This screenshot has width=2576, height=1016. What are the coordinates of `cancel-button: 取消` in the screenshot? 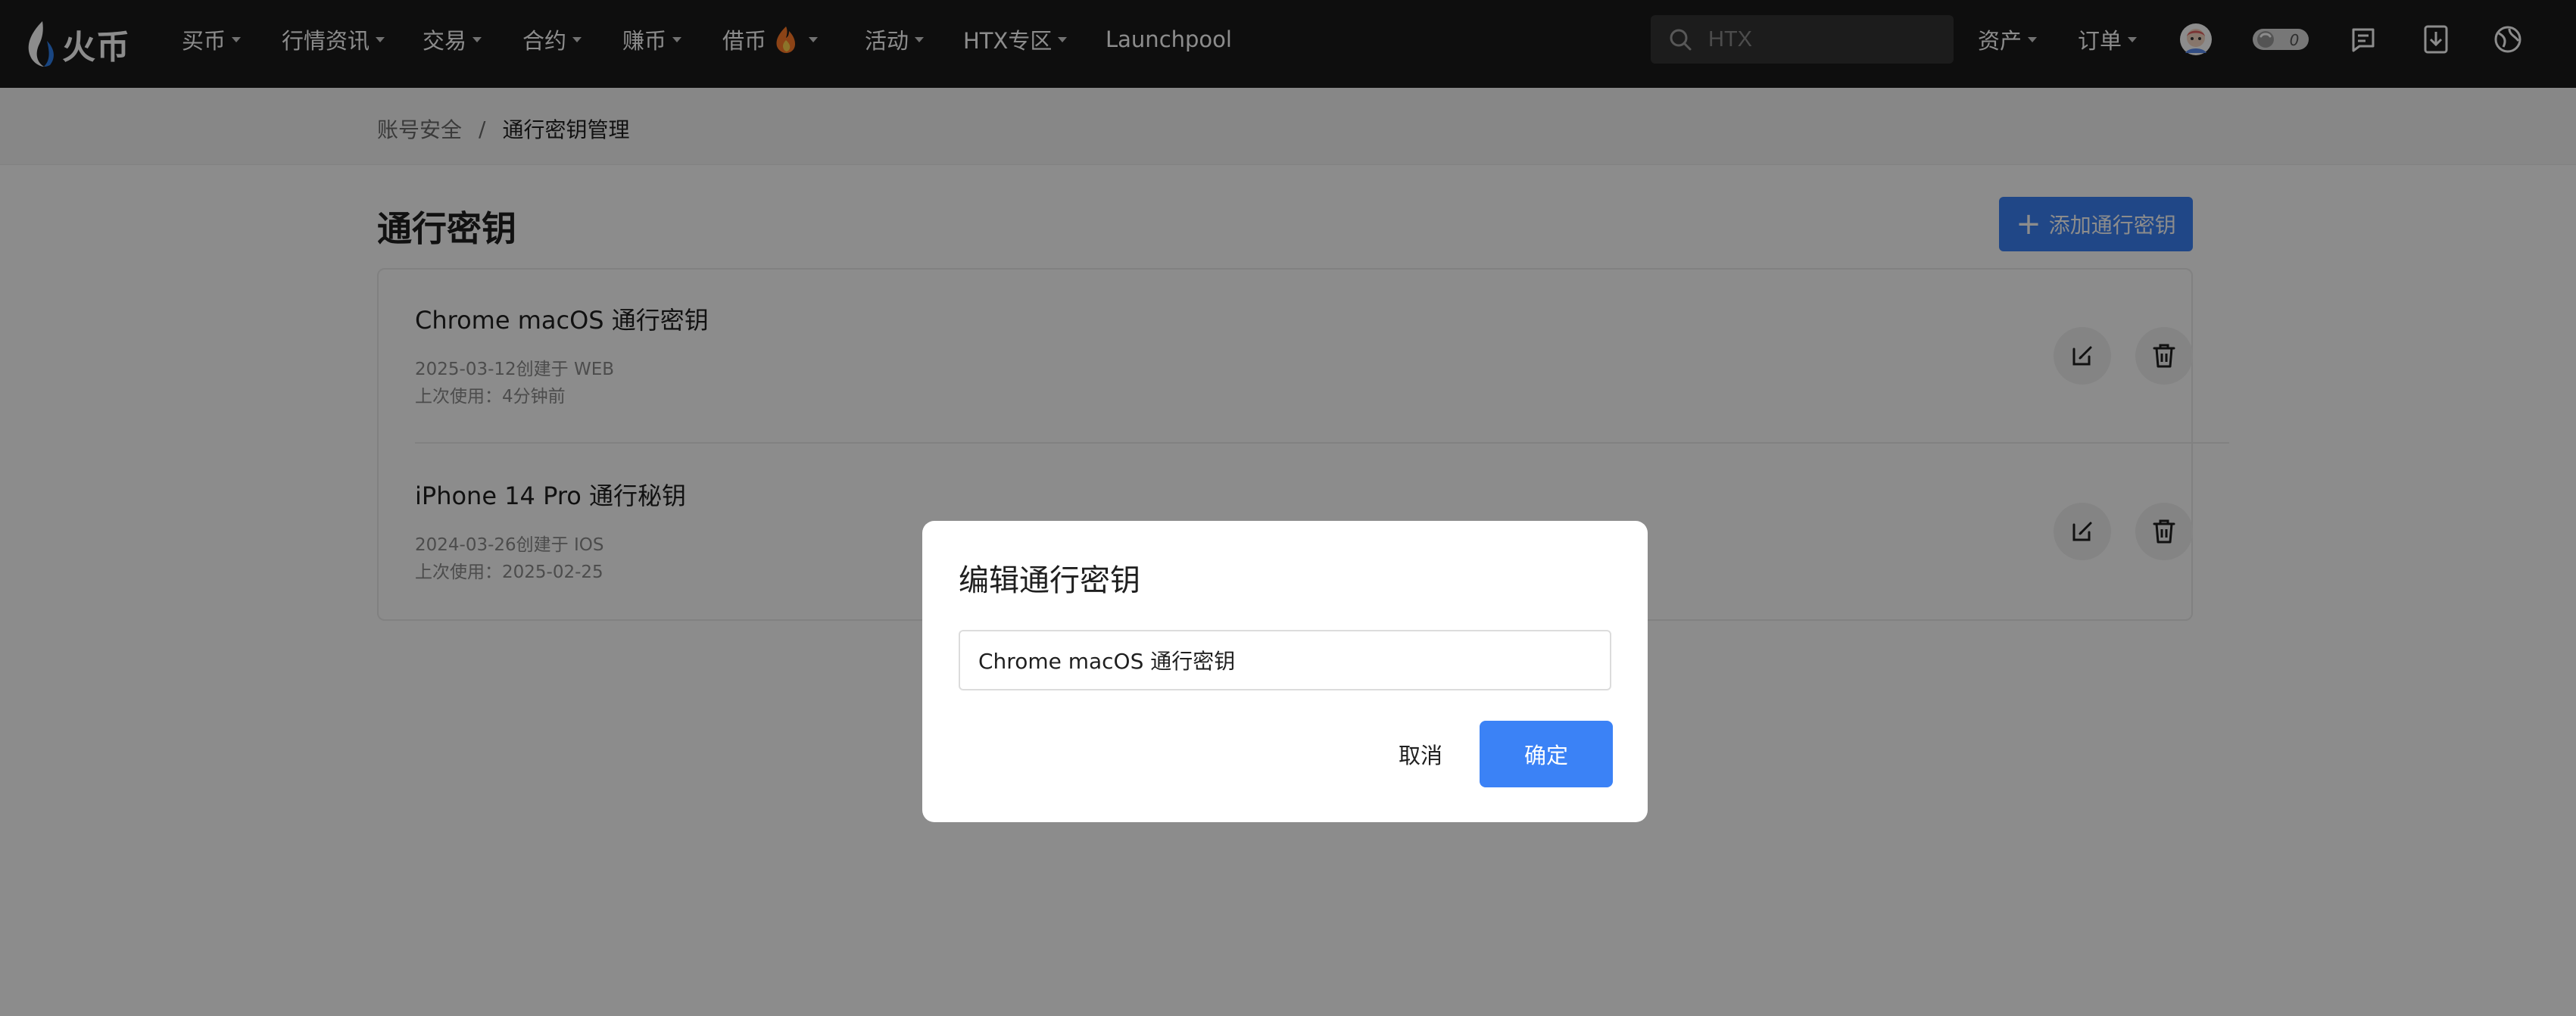 It's located at (1421, 754).